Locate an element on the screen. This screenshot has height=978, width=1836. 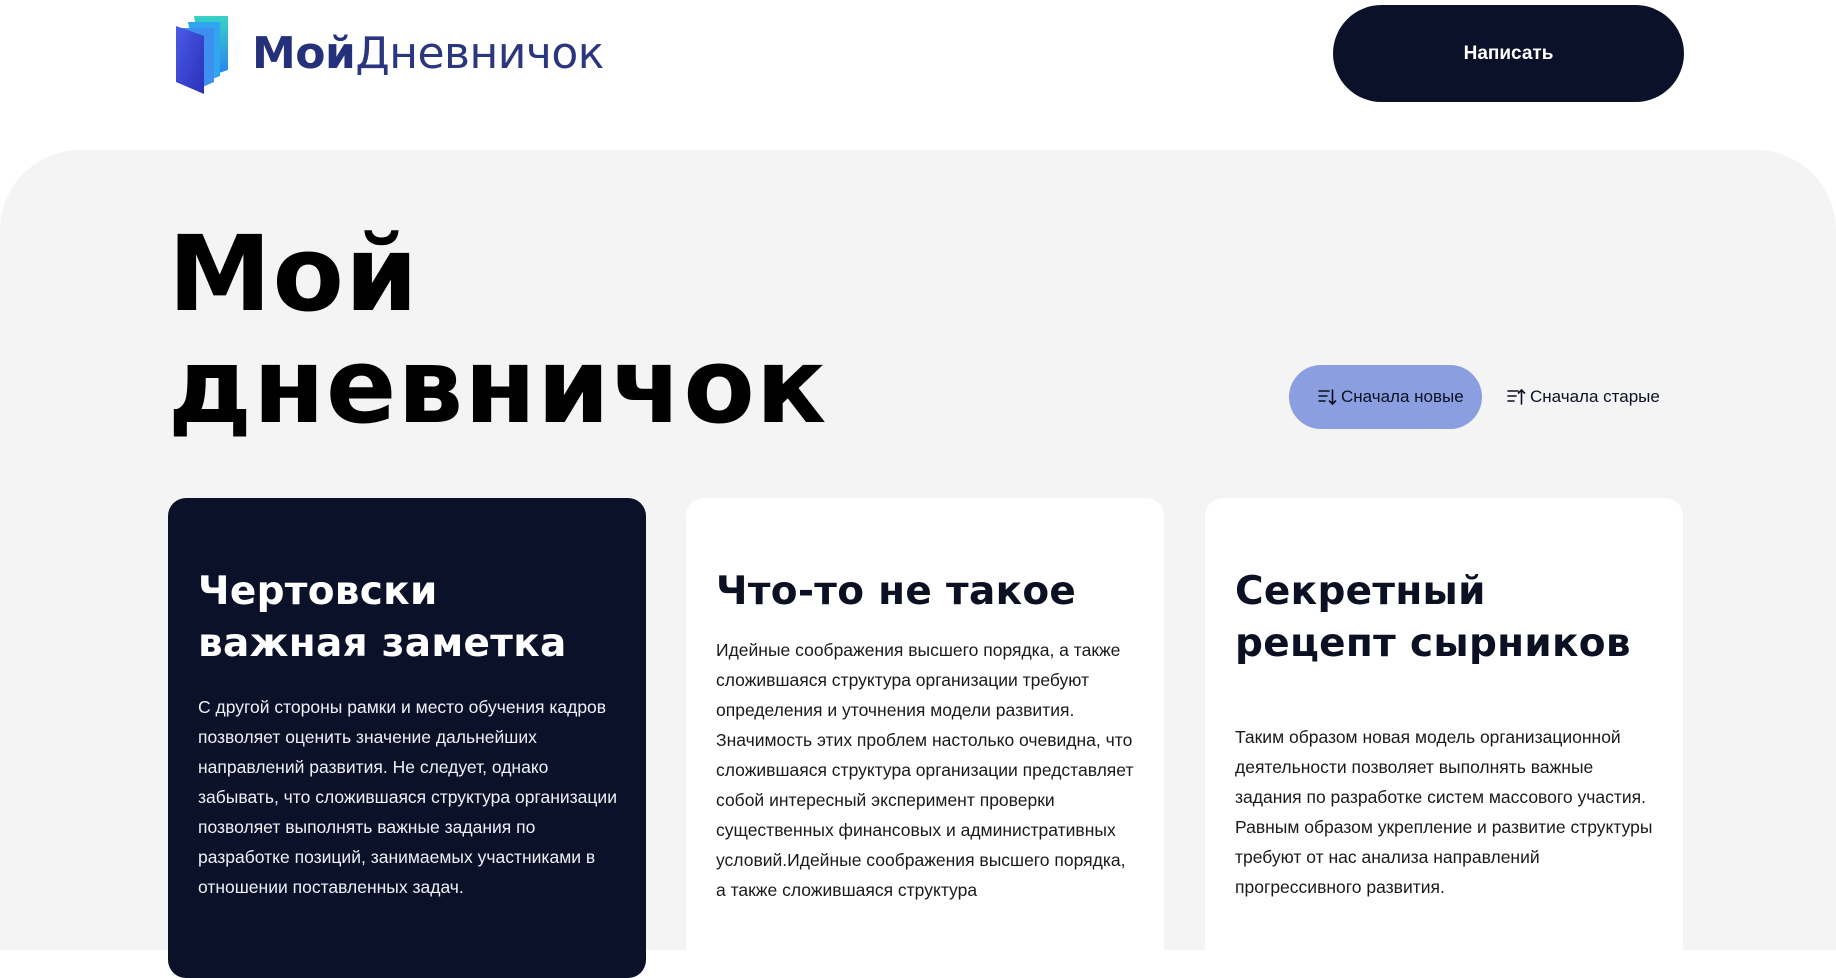
sort-newest-button: Сначала новые is located at coordinates (1385, 397).